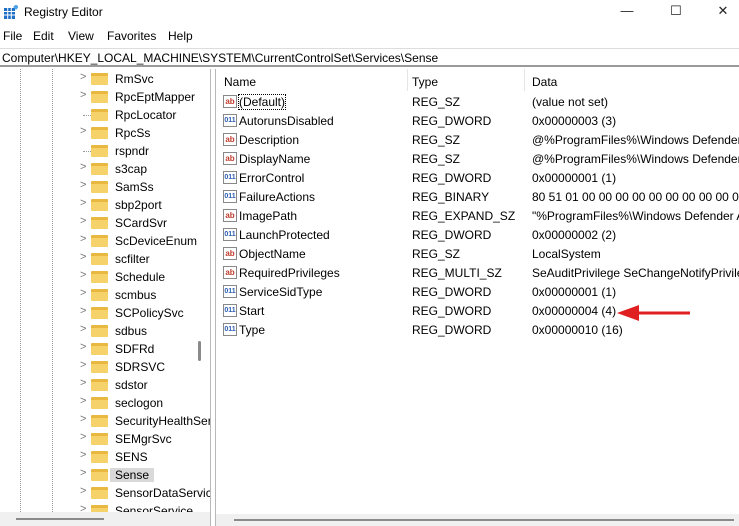 This screenshot has width=739, height=526. Describe the element at coordinates (131, 36) in the screenshot. I see `menu-favorites: Favorites` at that location.